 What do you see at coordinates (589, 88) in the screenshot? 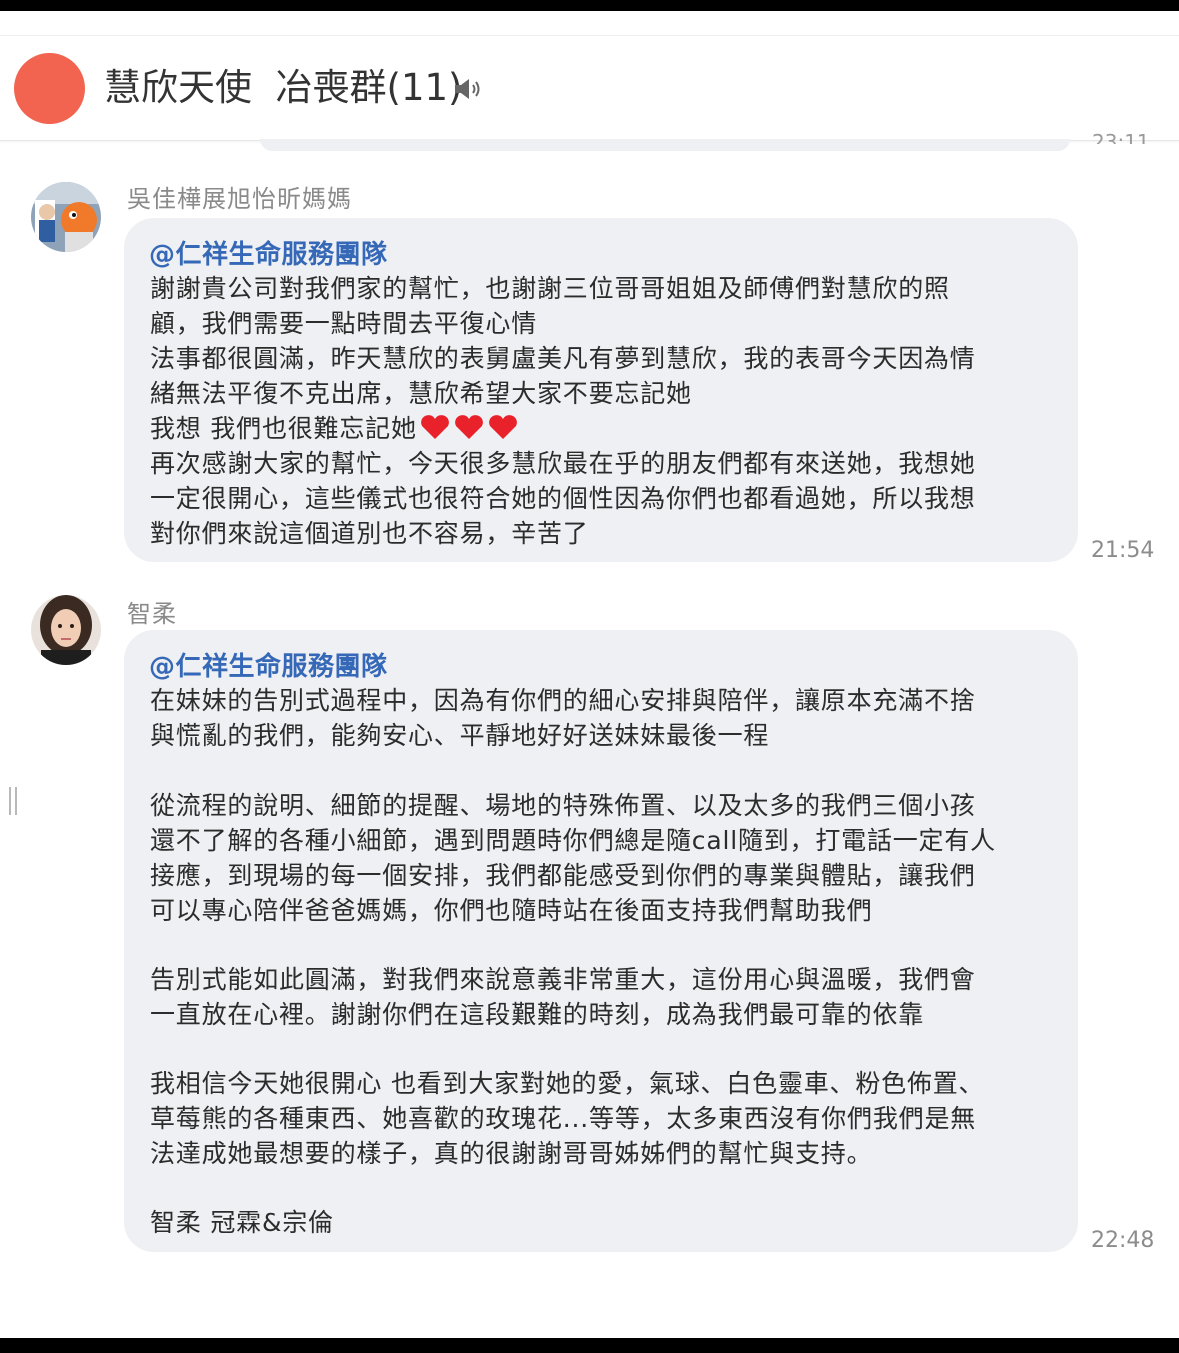
I see `chat-header: 慧欣天使 冶喪群(11)` at bounding box center [589, 88].